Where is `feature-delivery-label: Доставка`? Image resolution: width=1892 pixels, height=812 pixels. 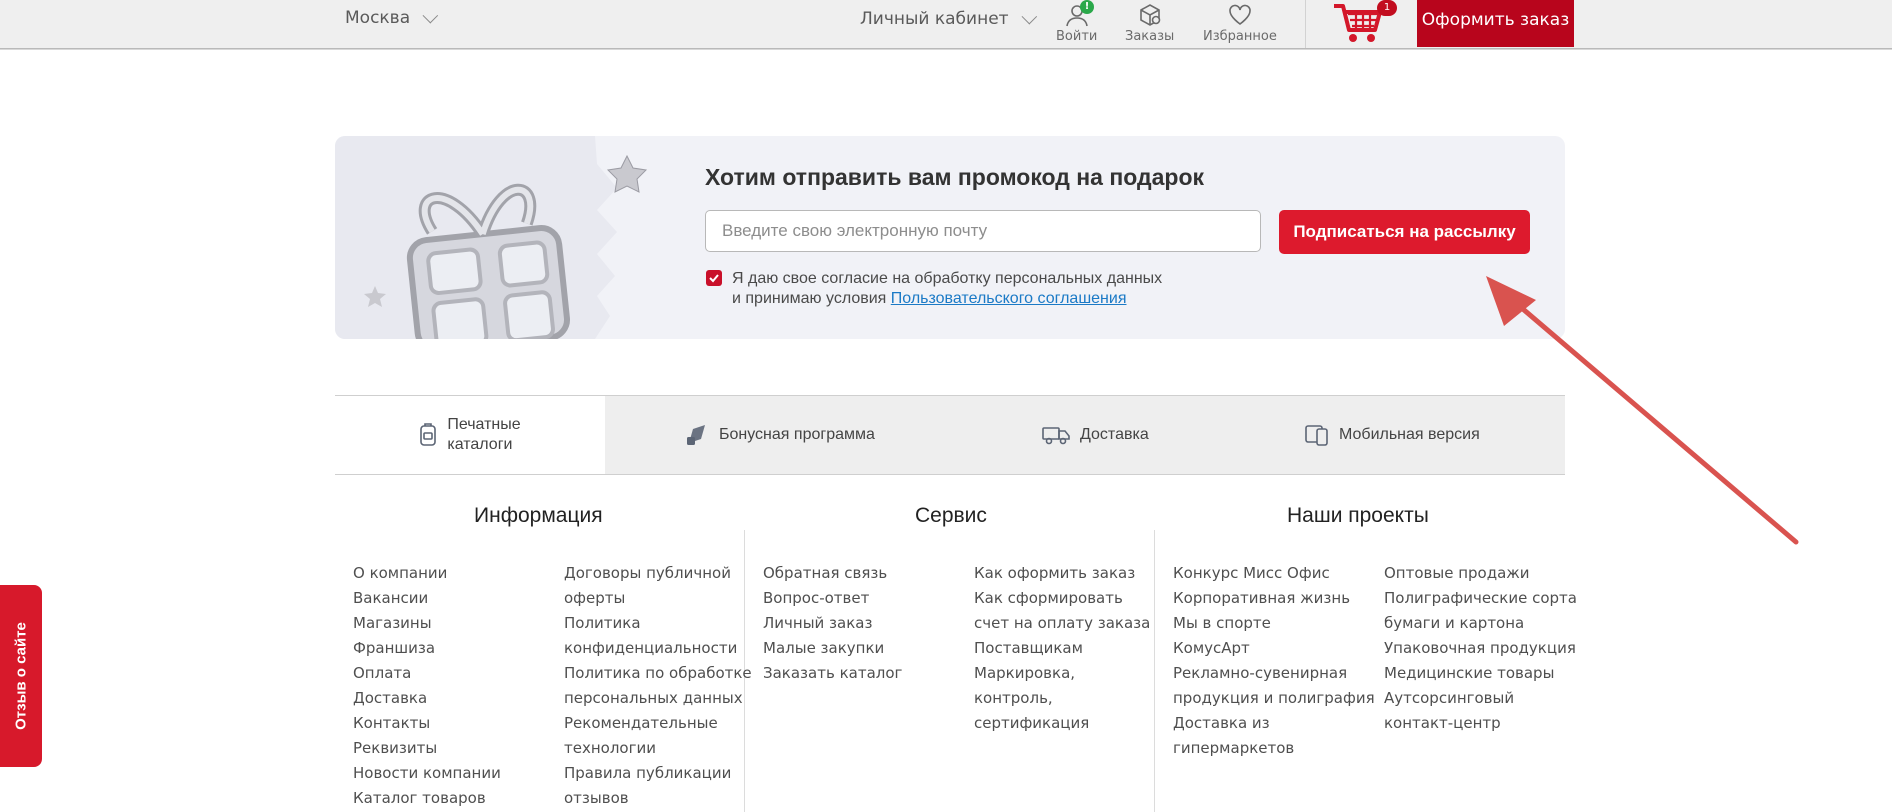 feature-delivery-label: Доставка is located at coordinates (1114, 434).